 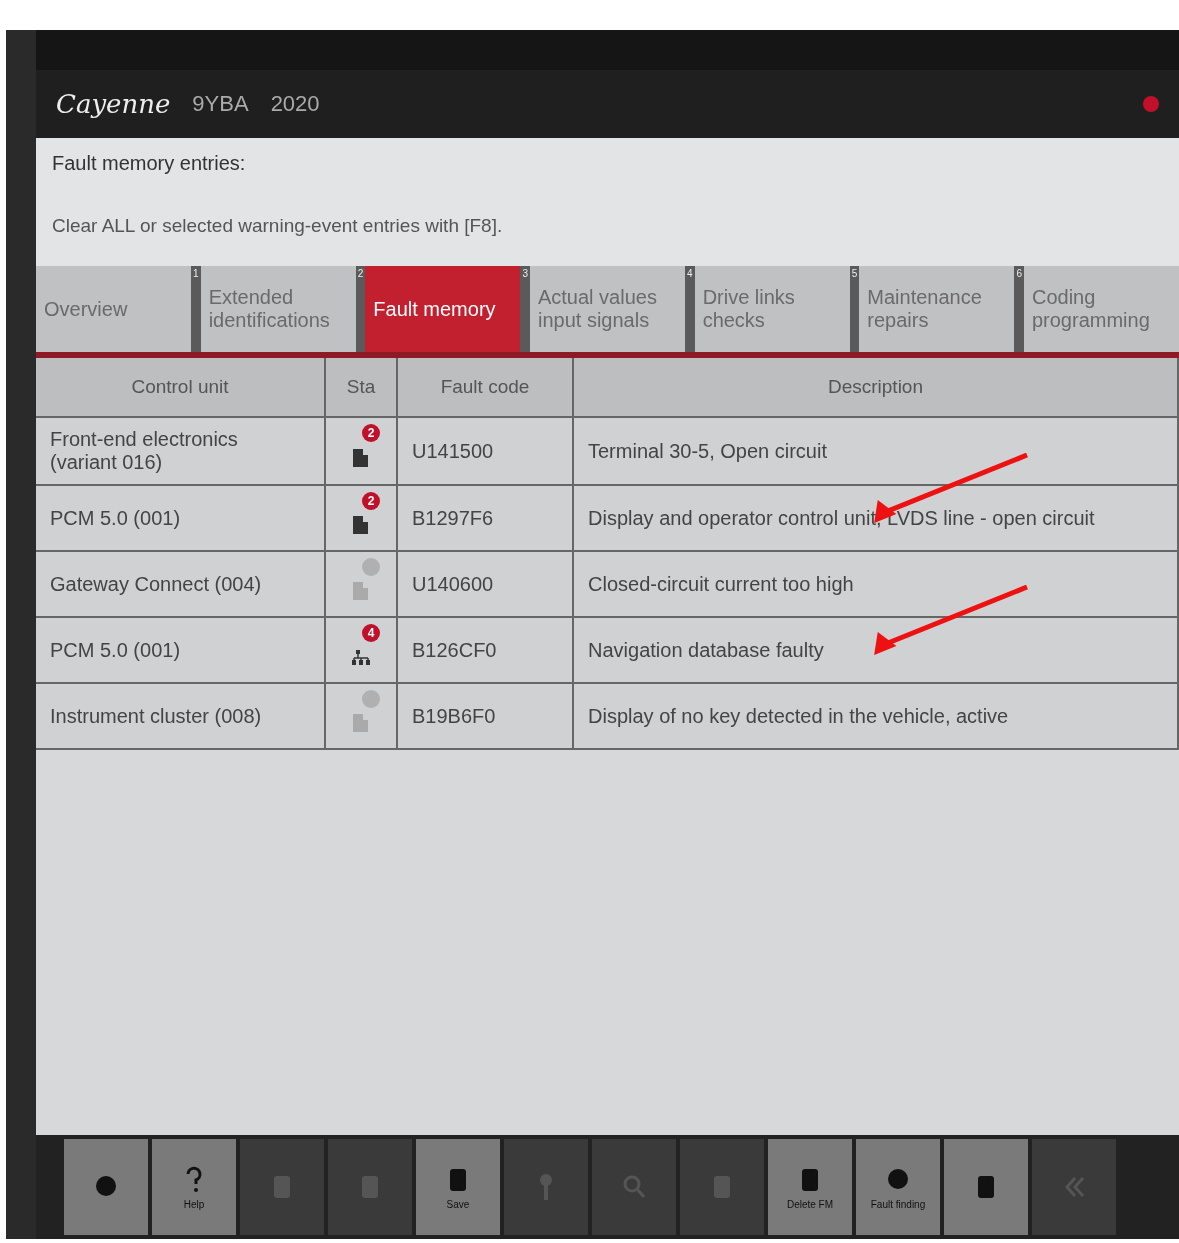 I want to click on table-cell: B1297F6, so click(x=486, y=518).